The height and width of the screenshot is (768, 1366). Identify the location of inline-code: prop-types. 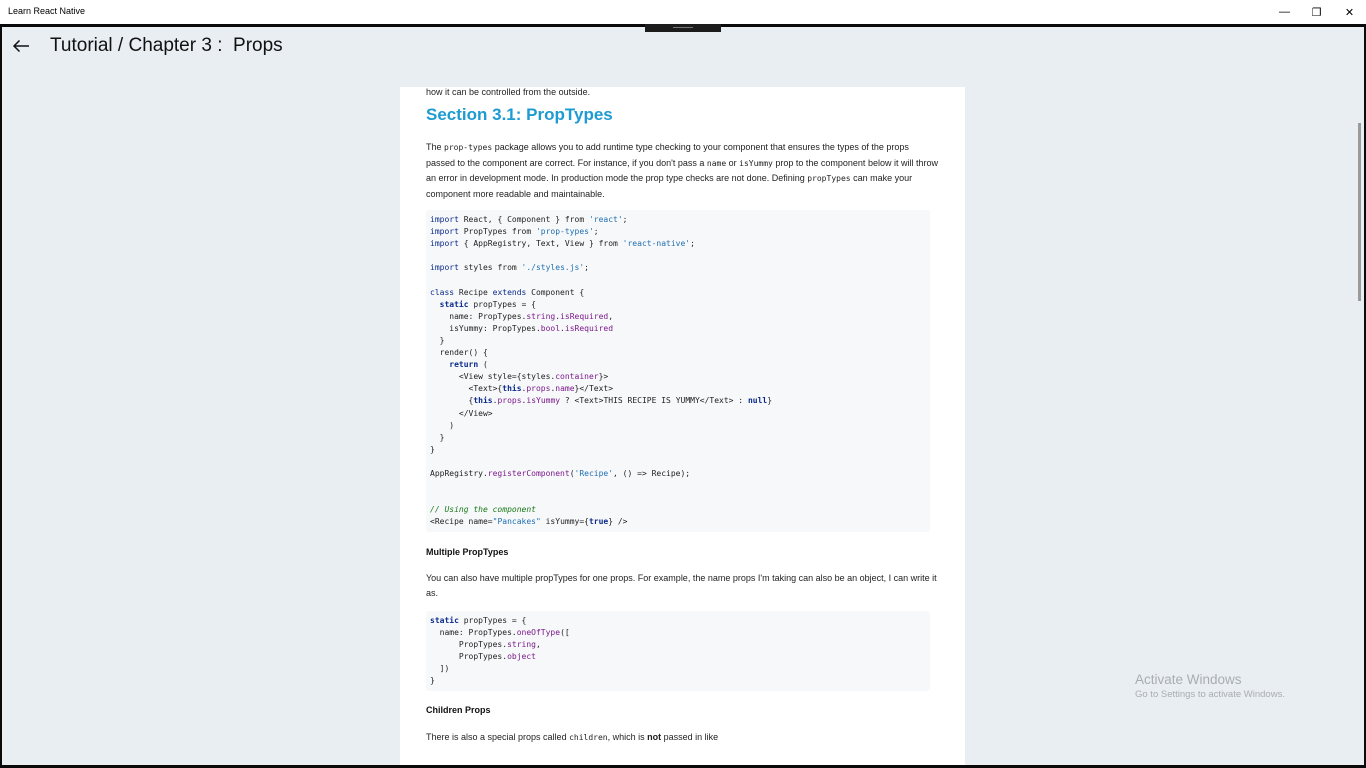
(468, 147).